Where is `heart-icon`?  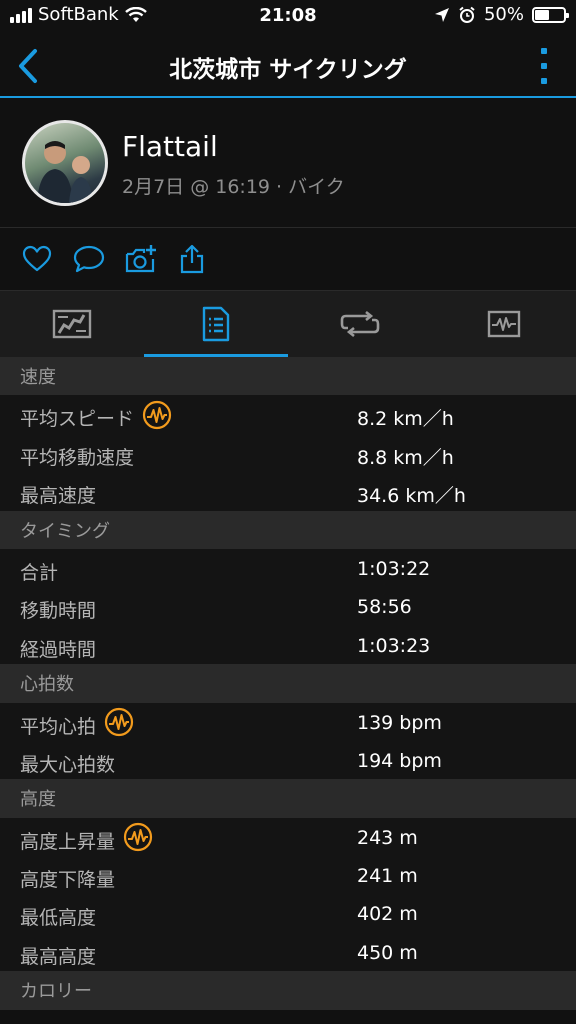
heart-icon is located at coordinates (37, 258).